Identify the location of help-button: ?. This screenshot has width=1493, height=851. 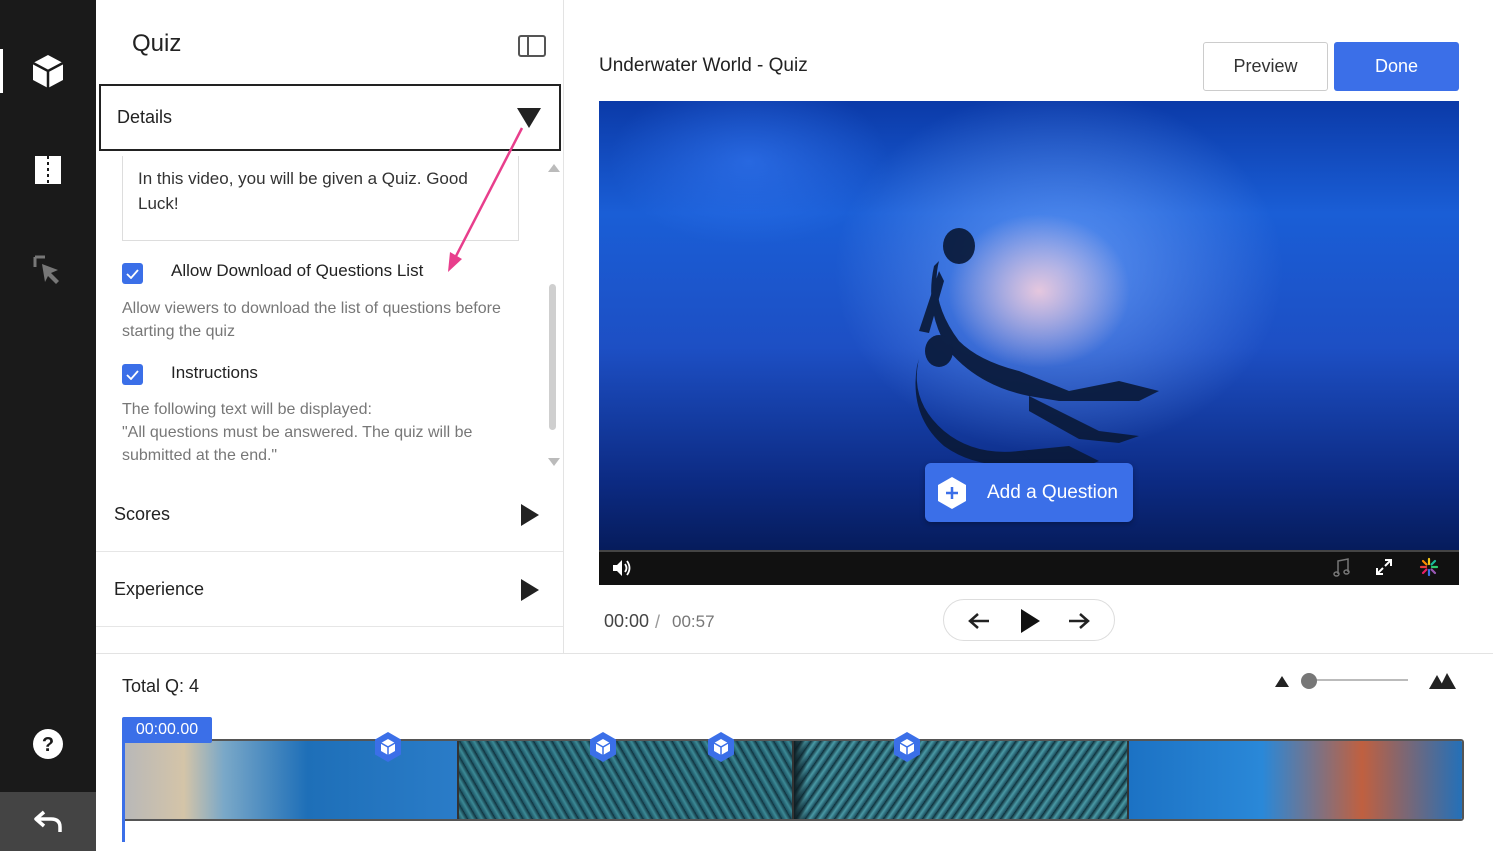
(48, 744).